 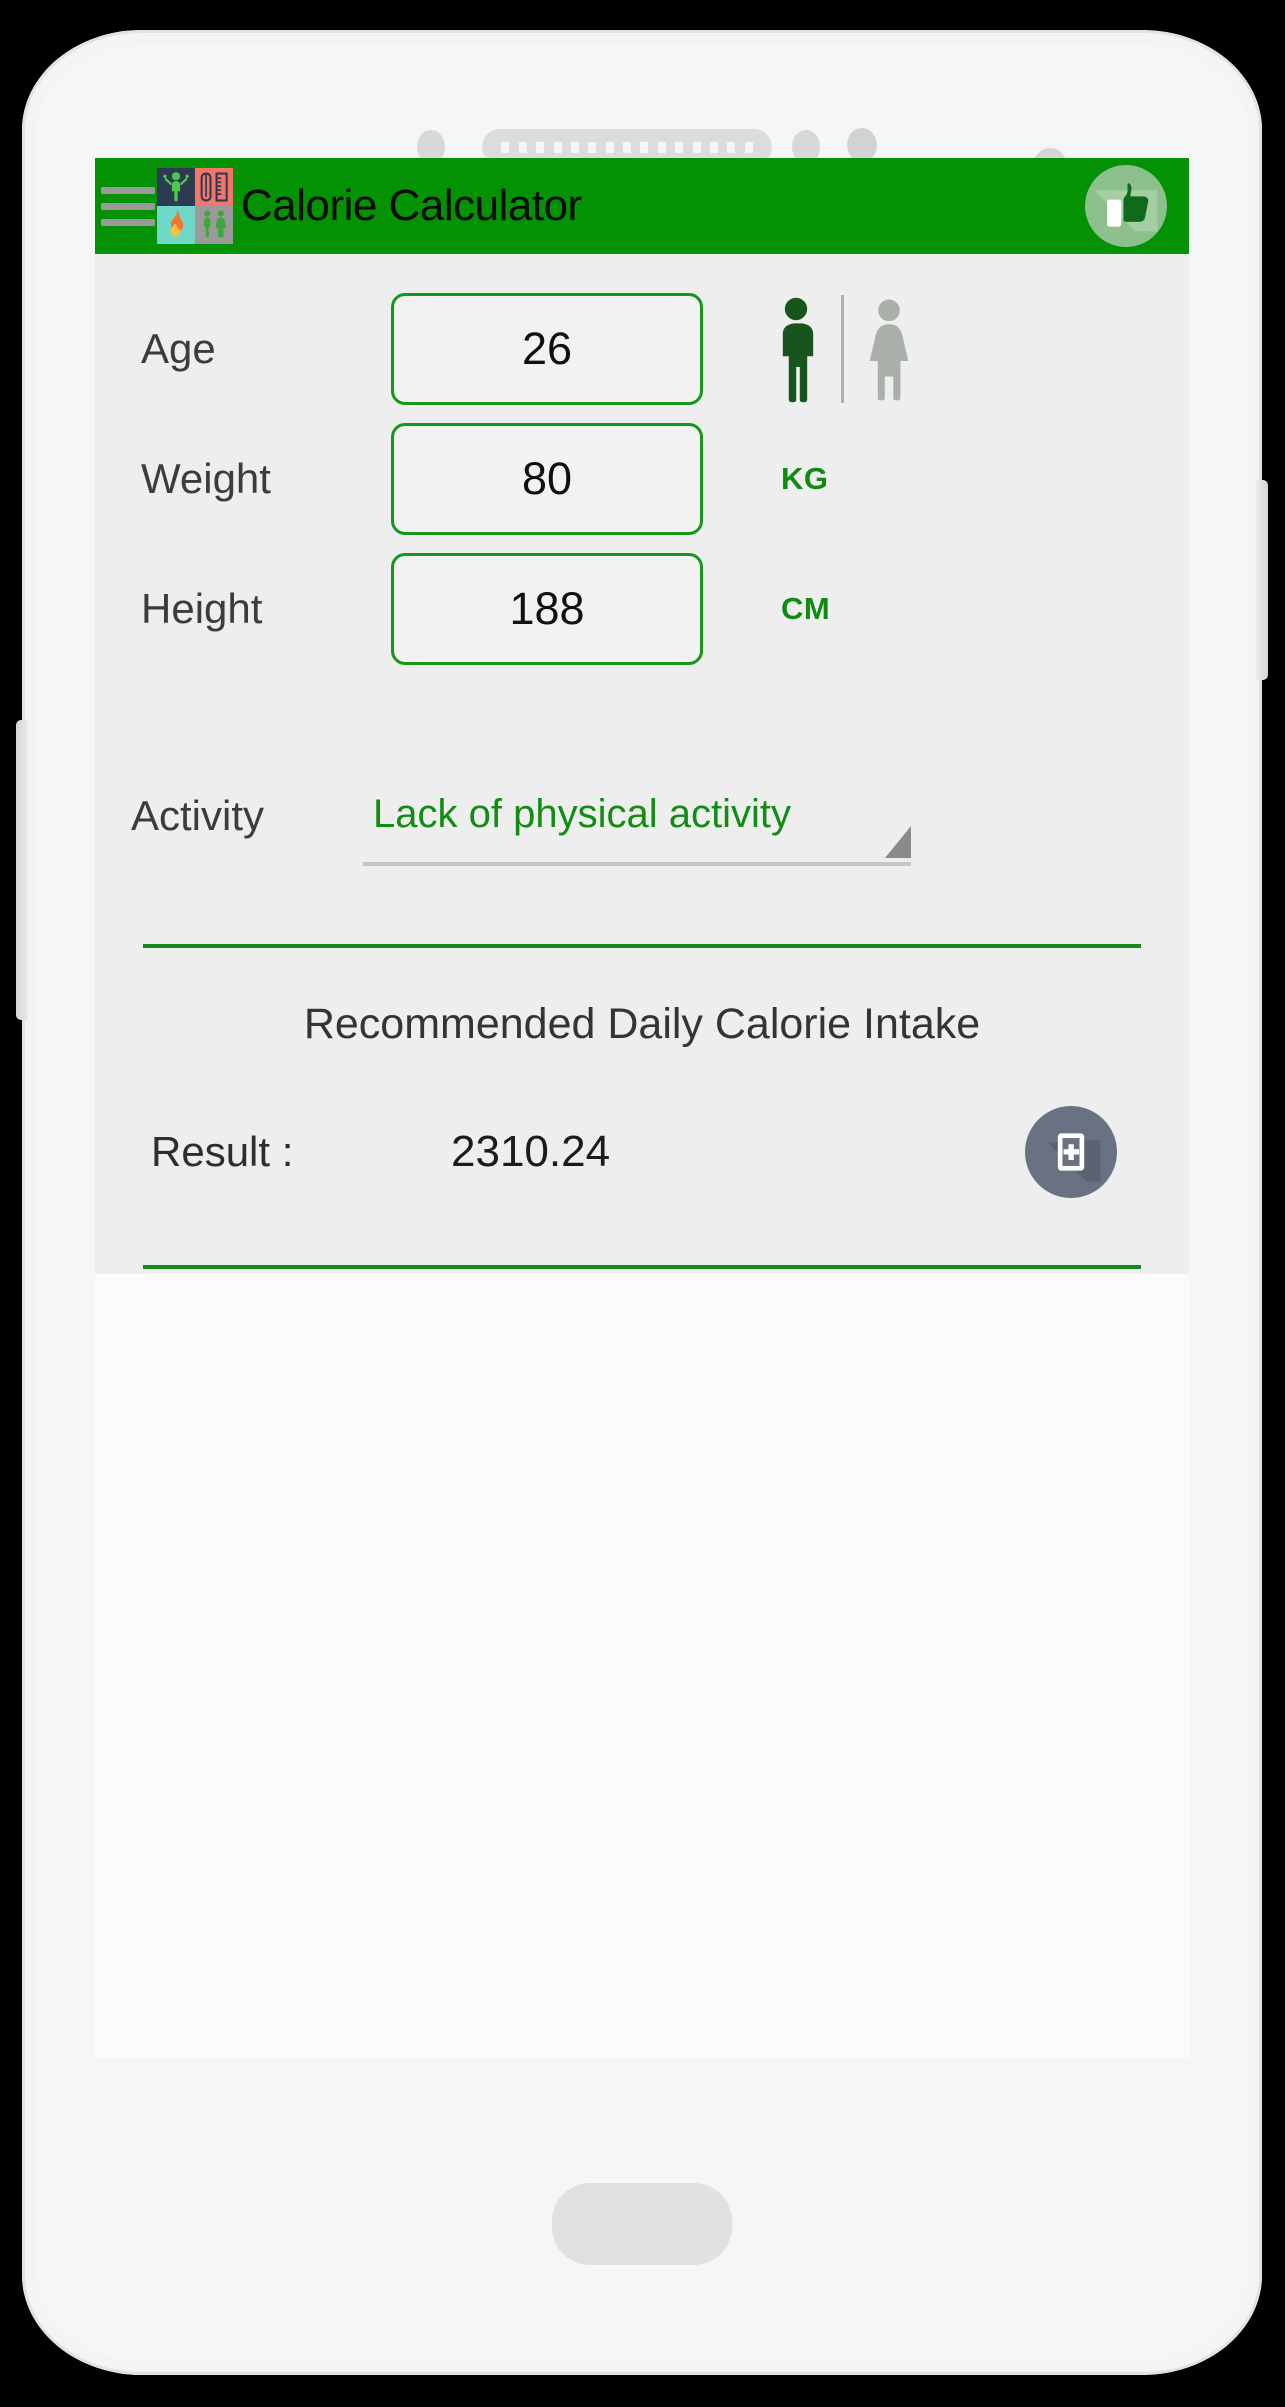 What do you see at coordinates (411, 205) in the screenshot?
I see `app-title: Calorie Calculator` at bounding box center [411, 205].